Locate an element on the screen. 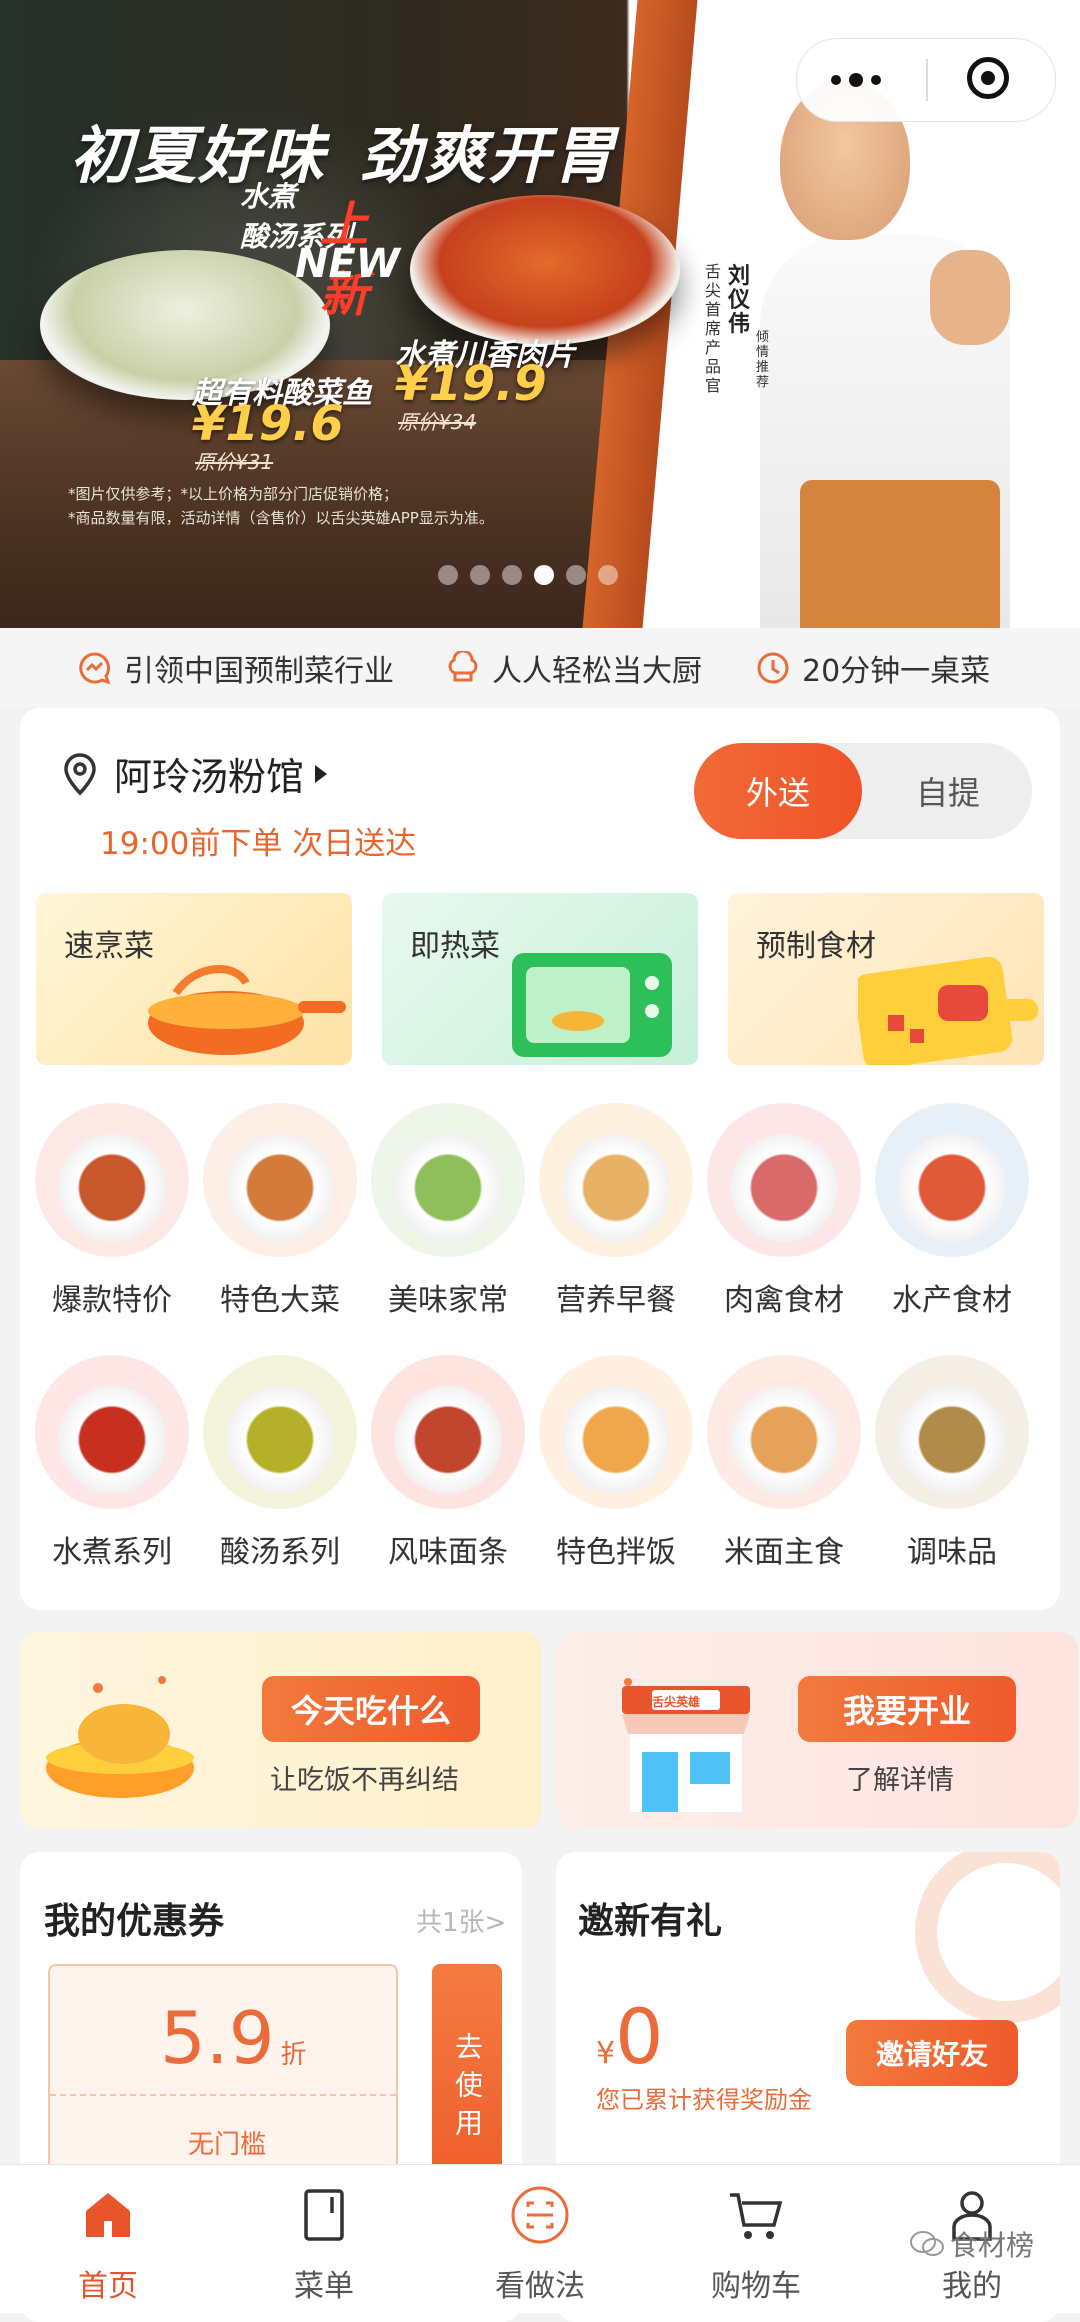 This screenshot has width=1080, height=2322. coupon-discount-unit: 折 is located at coordinates (293, 2055).